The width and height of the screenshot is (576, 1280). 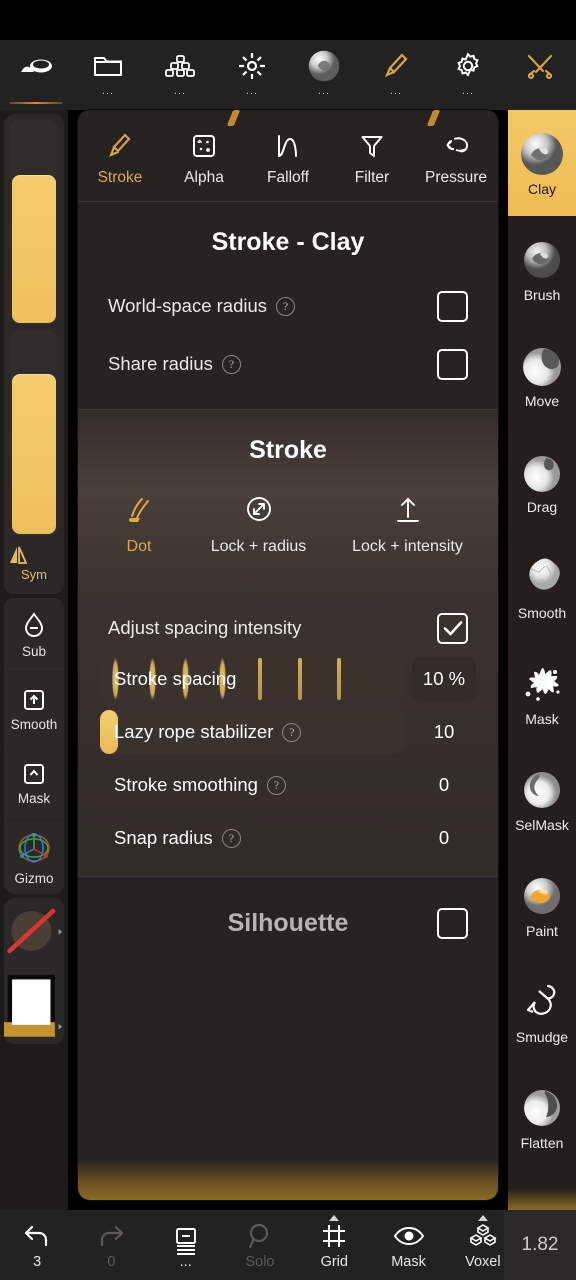 What do you see at coordinates (452, 306) in the screenshot?
I see `checkbox-world-space-radius` at bounding box center [452, 306].